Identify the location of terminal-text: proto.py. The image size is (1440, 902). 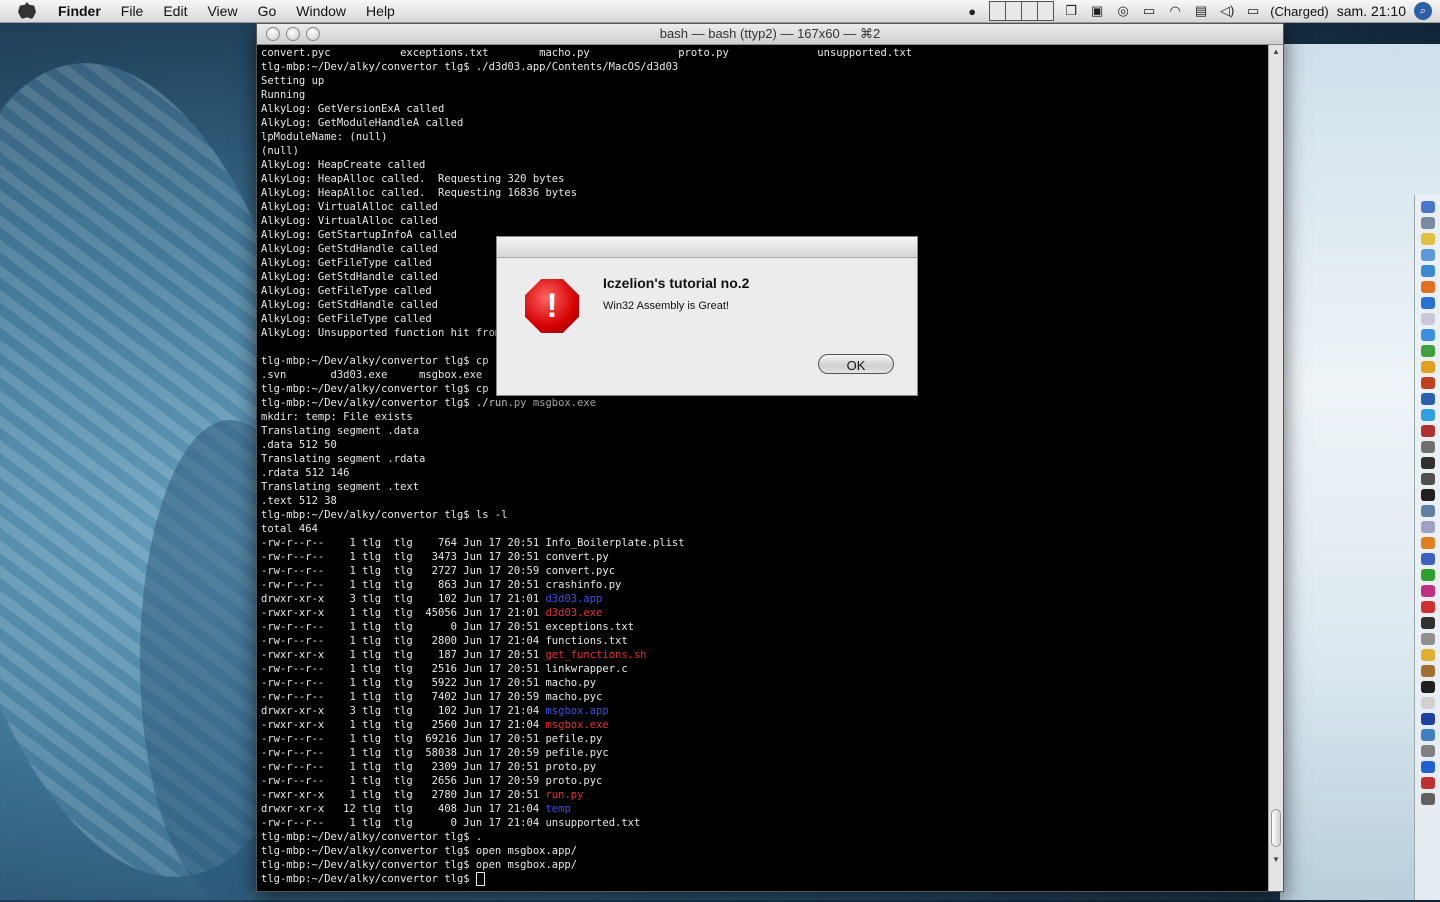
(571, 767).